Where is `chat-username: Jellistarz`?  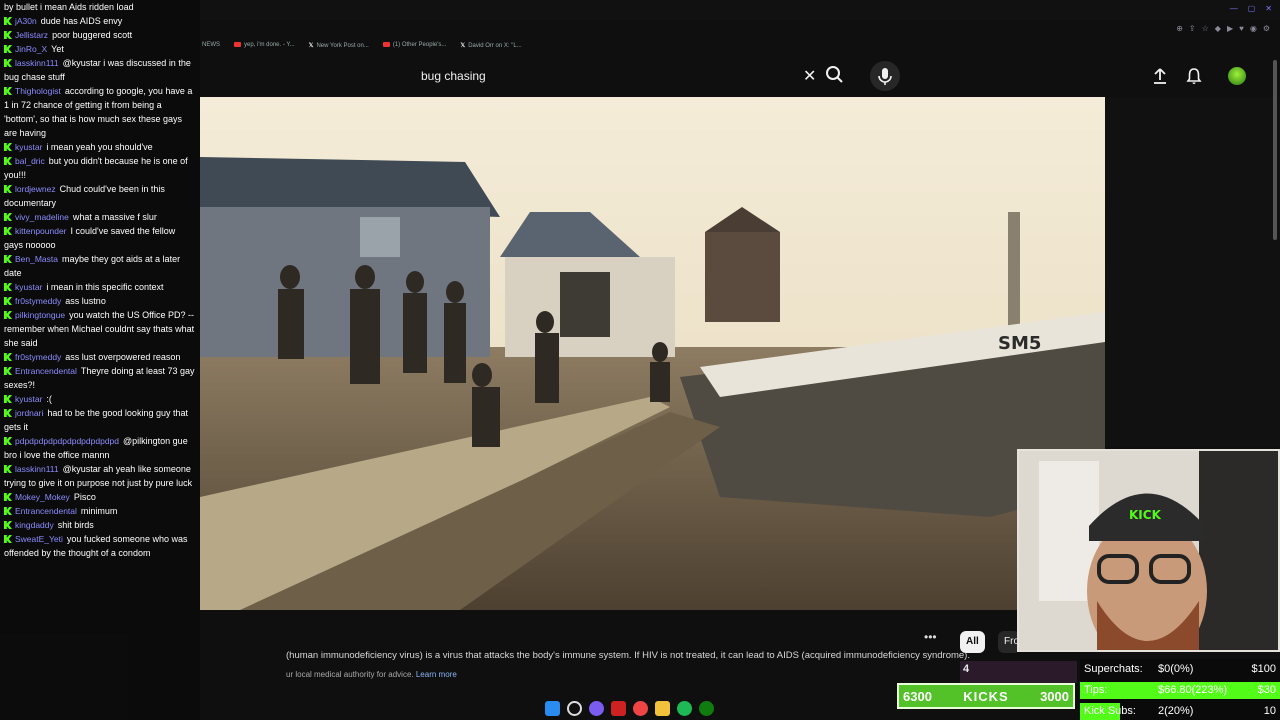 chat-username: Jellistarz is located at coordinates (31, 35).